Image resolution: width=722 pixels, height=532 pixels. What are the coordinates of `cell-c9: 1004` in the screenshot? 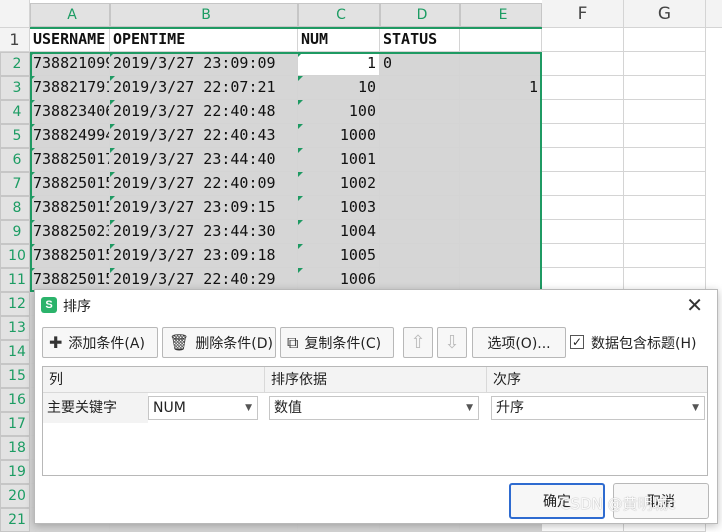 It's located at (339, 232).